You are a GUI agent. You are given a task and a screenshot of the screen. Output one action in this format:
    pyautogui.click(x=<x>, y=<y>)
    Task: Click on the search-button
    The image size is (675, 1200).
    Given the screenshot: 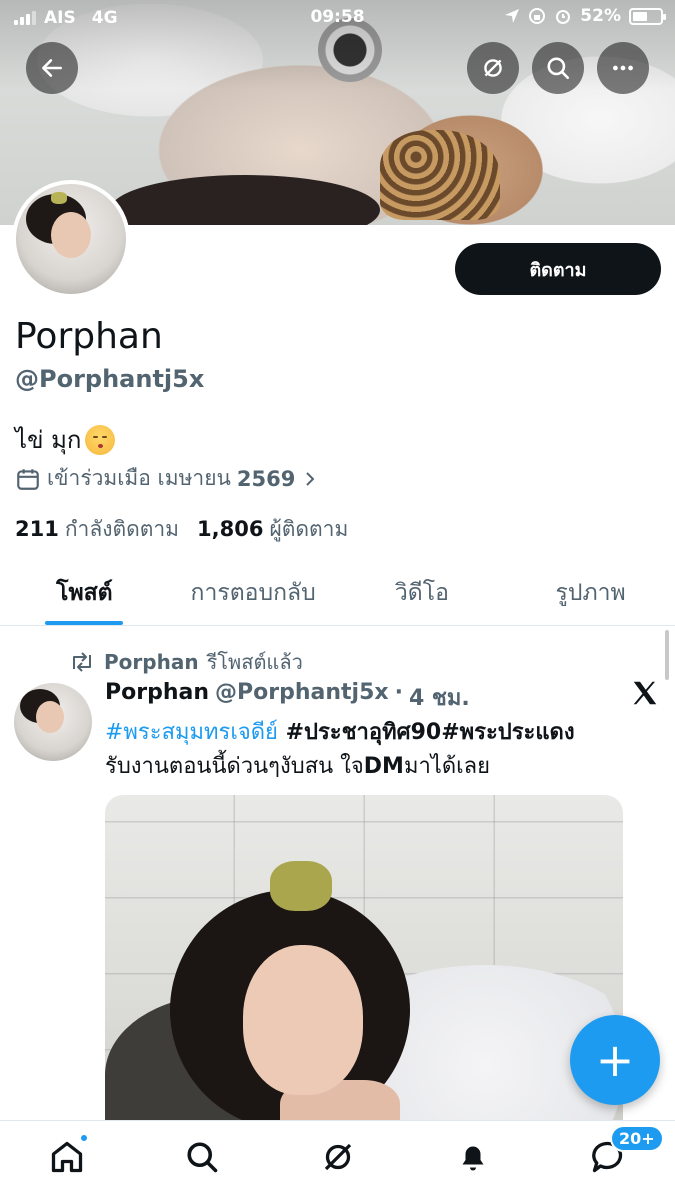 What is the action you would take?
    pyautogui.click(x=558, y=68)
    